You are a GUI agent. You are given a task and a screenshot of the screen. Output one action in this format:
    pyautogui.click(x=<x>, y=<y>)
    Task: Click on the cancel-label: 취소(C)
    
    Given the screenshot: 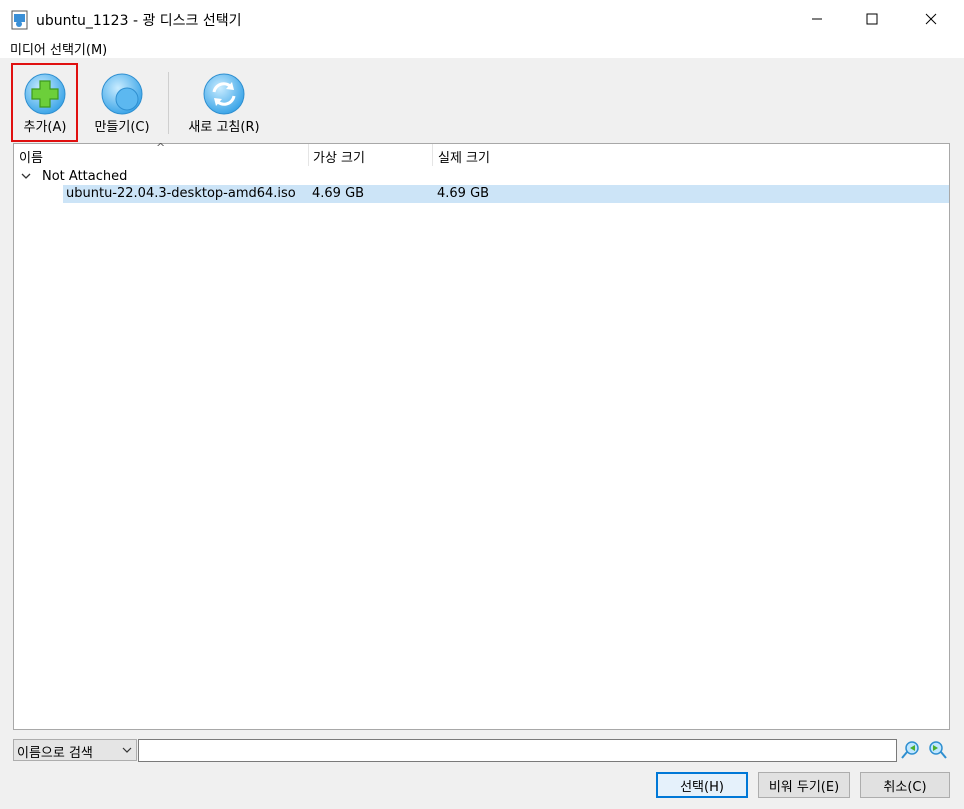 What is the action you would take?
    pyautogui.click(x=905, y=787)
    